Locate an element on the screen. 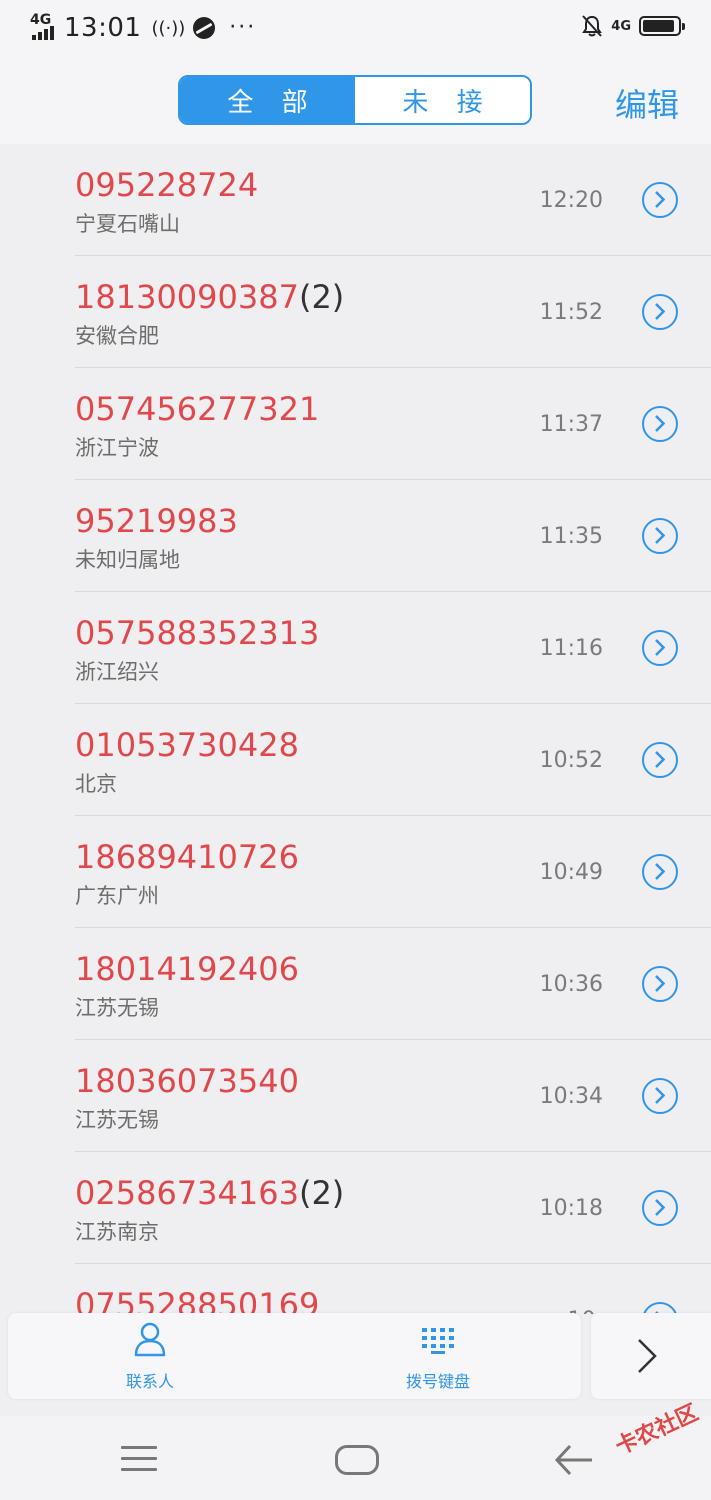 This screenshot has width=711, height=1500. wireless-broadcast-icon: ((·)) is located at coordinates (168, 28).